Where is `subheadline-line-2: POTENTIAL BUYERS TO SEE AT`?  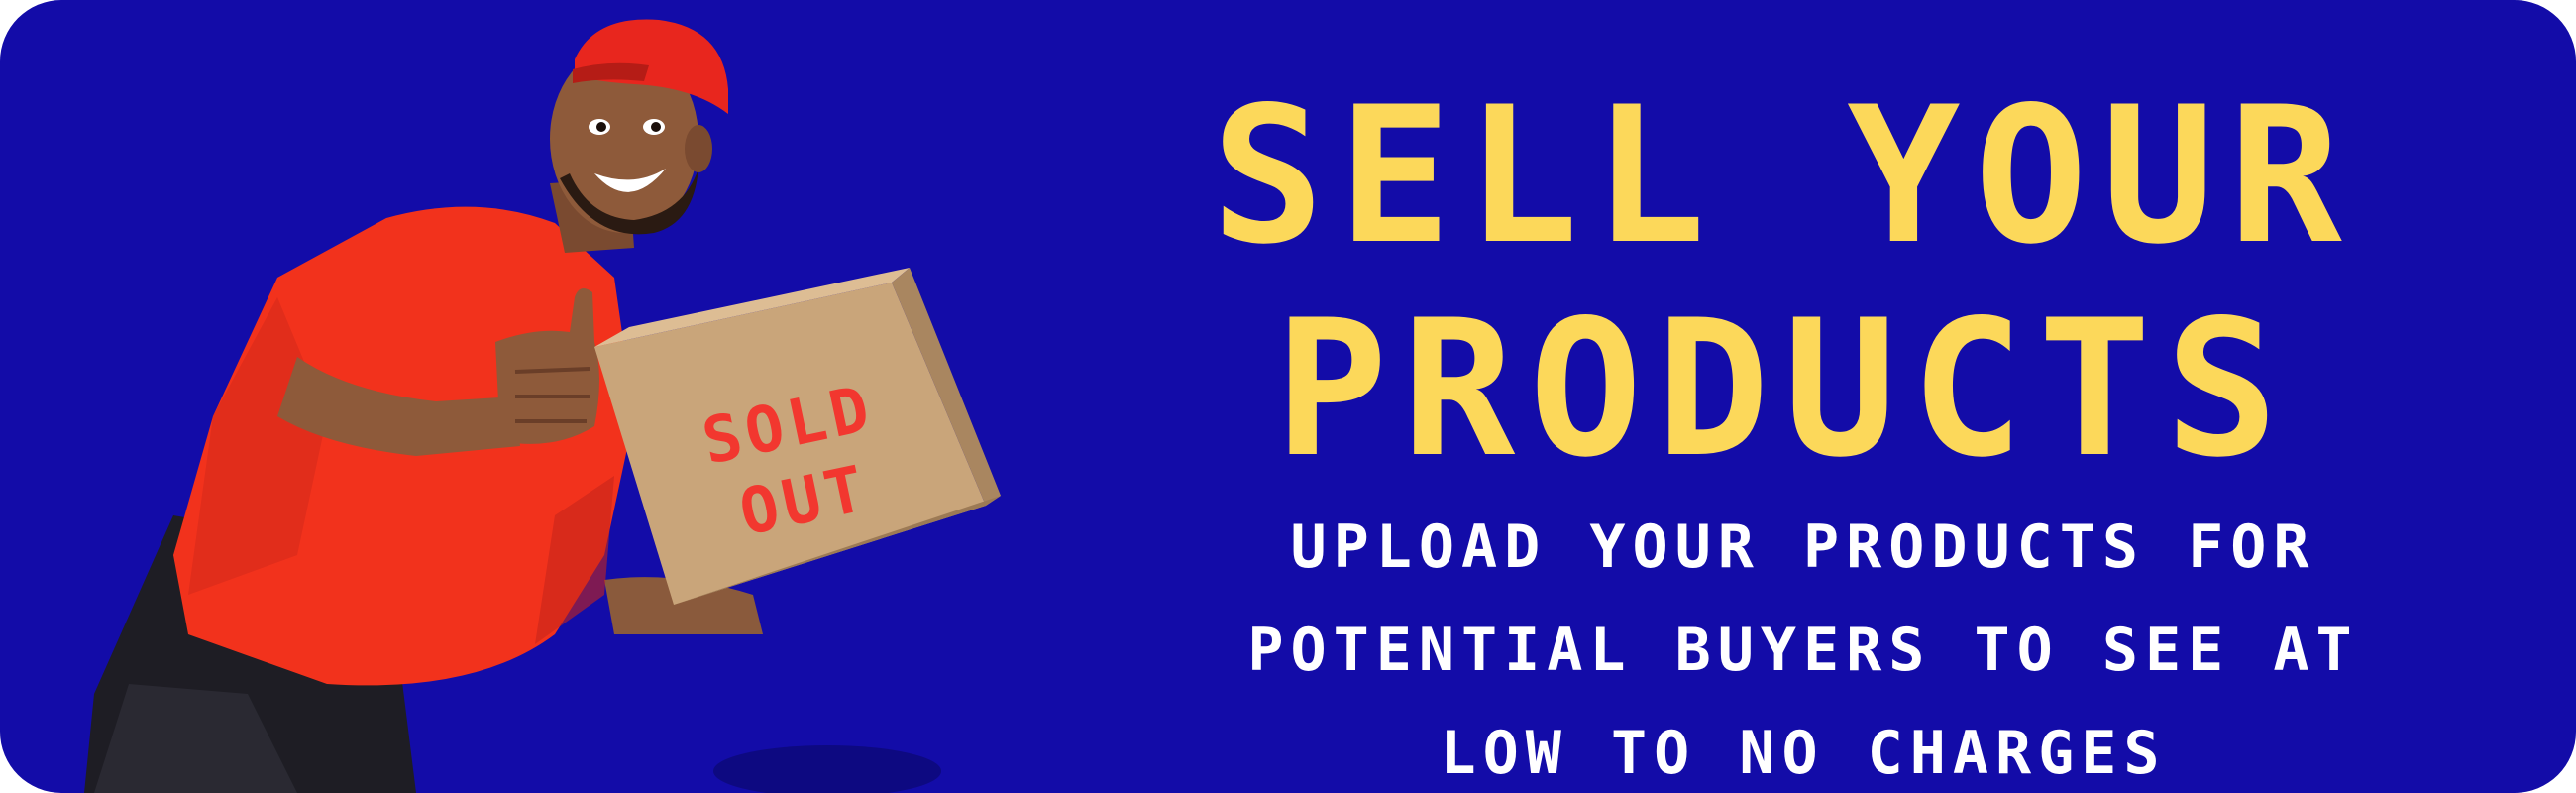
subheadline-line-2: POTENTIAL BUYERS TO SEE AT is located at coordinates (1803, 650).